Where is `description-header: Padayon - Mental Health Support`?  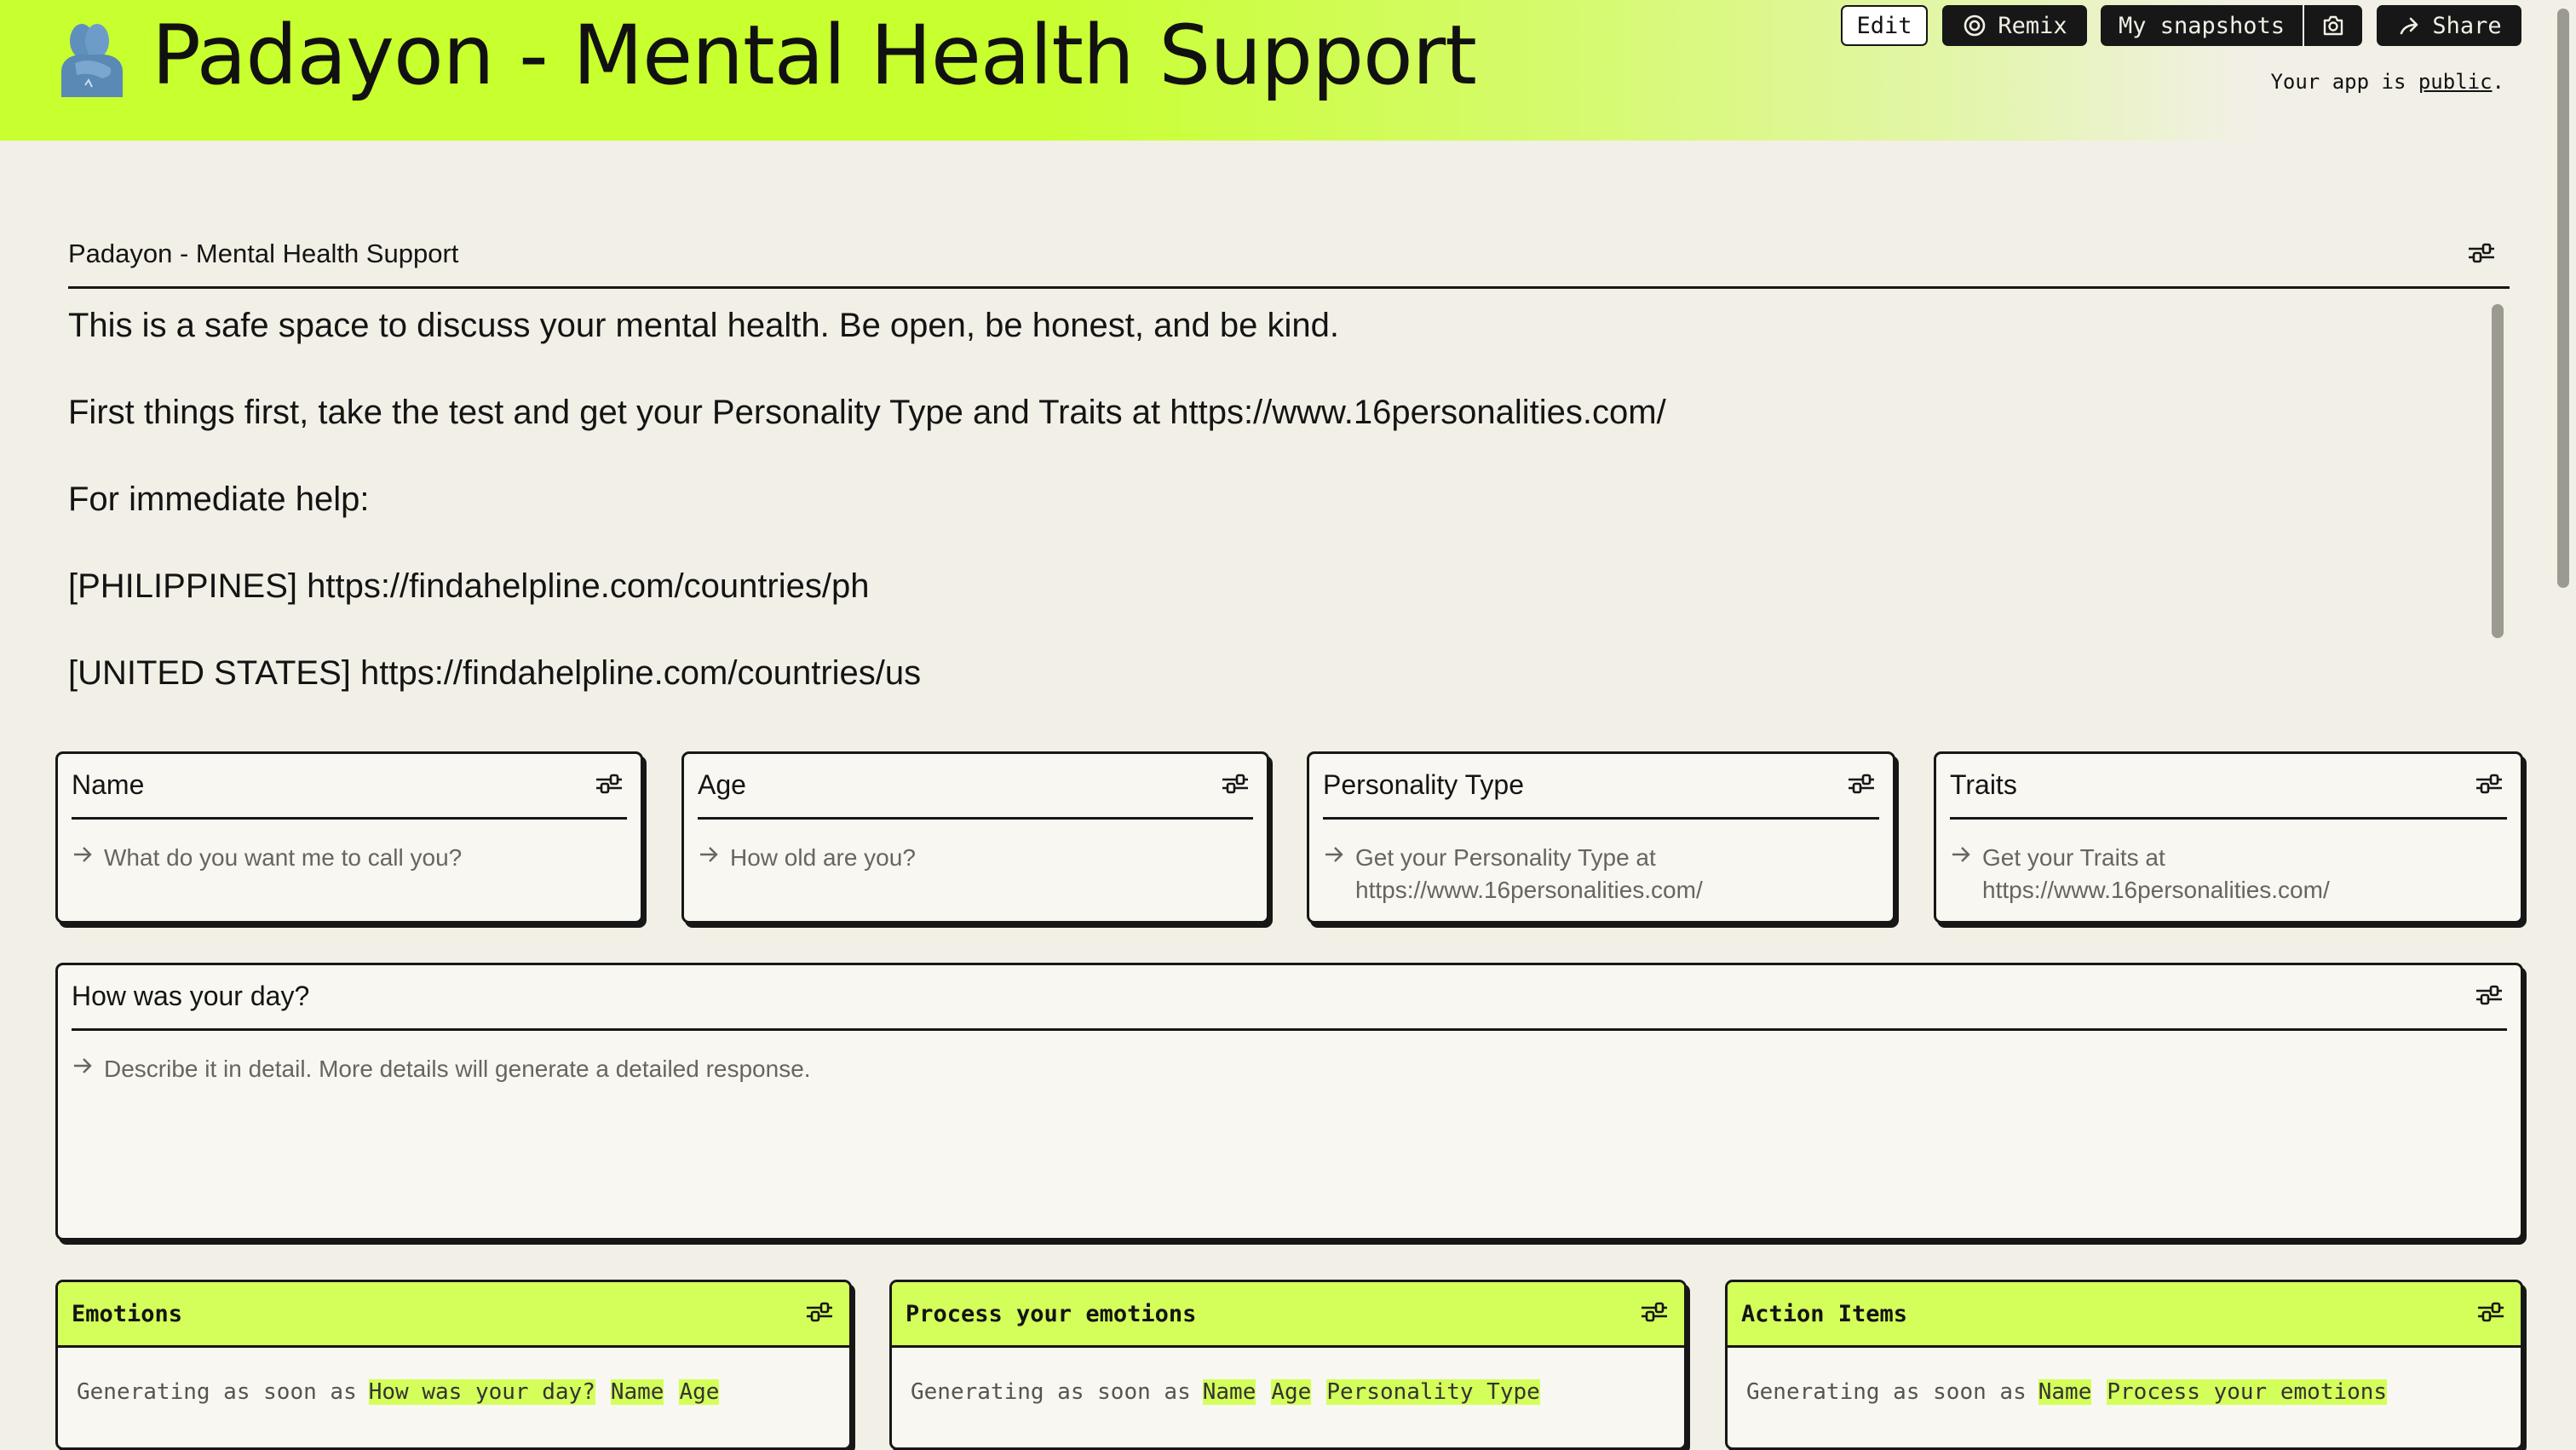 description-header: Padayon - Mental Health Support is located at coordinates (1289, 251).